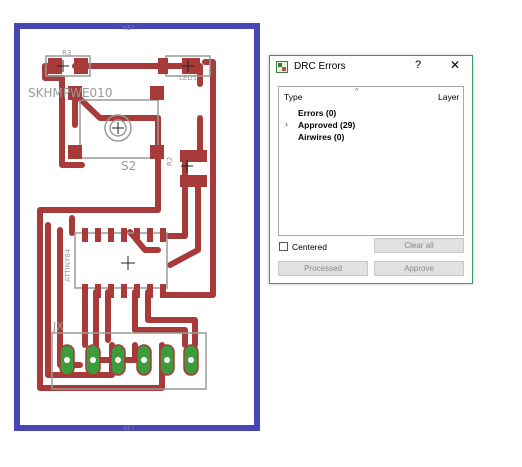 The image size is (522, 467). I want to click on help-button: ?, so click(418, 65).